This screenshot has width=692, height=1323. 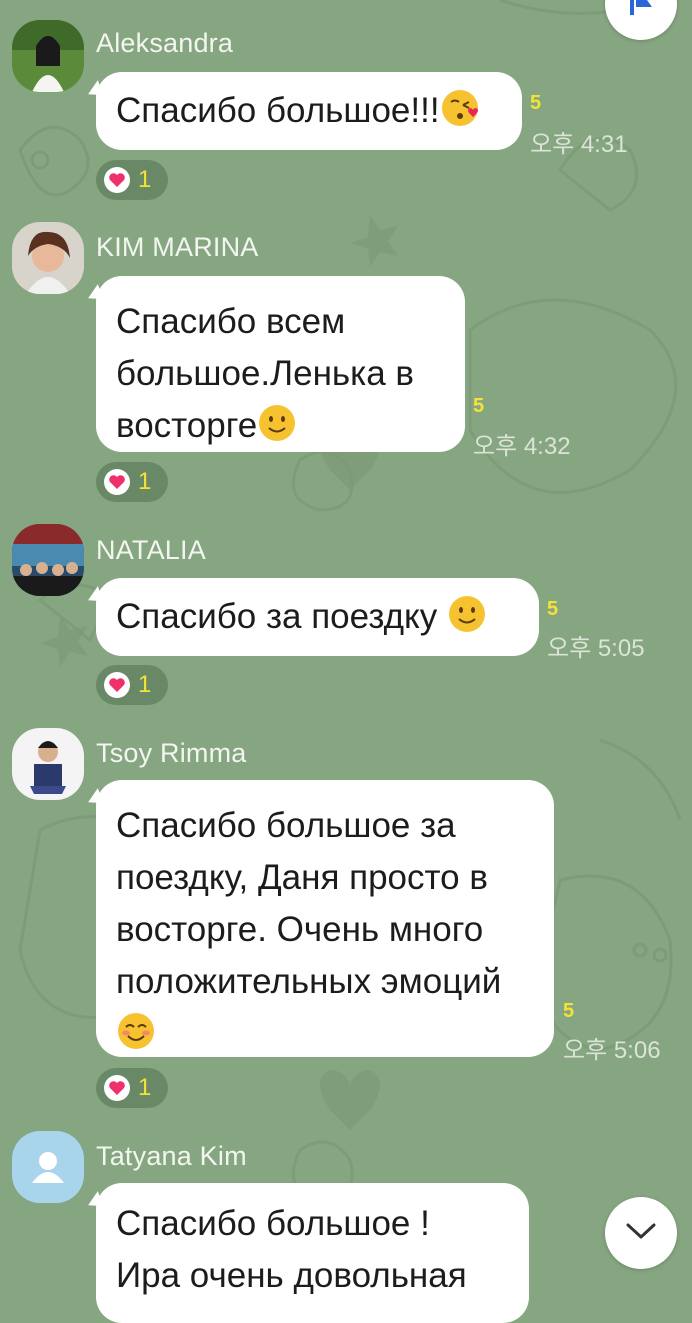 I want to click on sender-name: Tatyana Kim, so click(x=171, y=1156).